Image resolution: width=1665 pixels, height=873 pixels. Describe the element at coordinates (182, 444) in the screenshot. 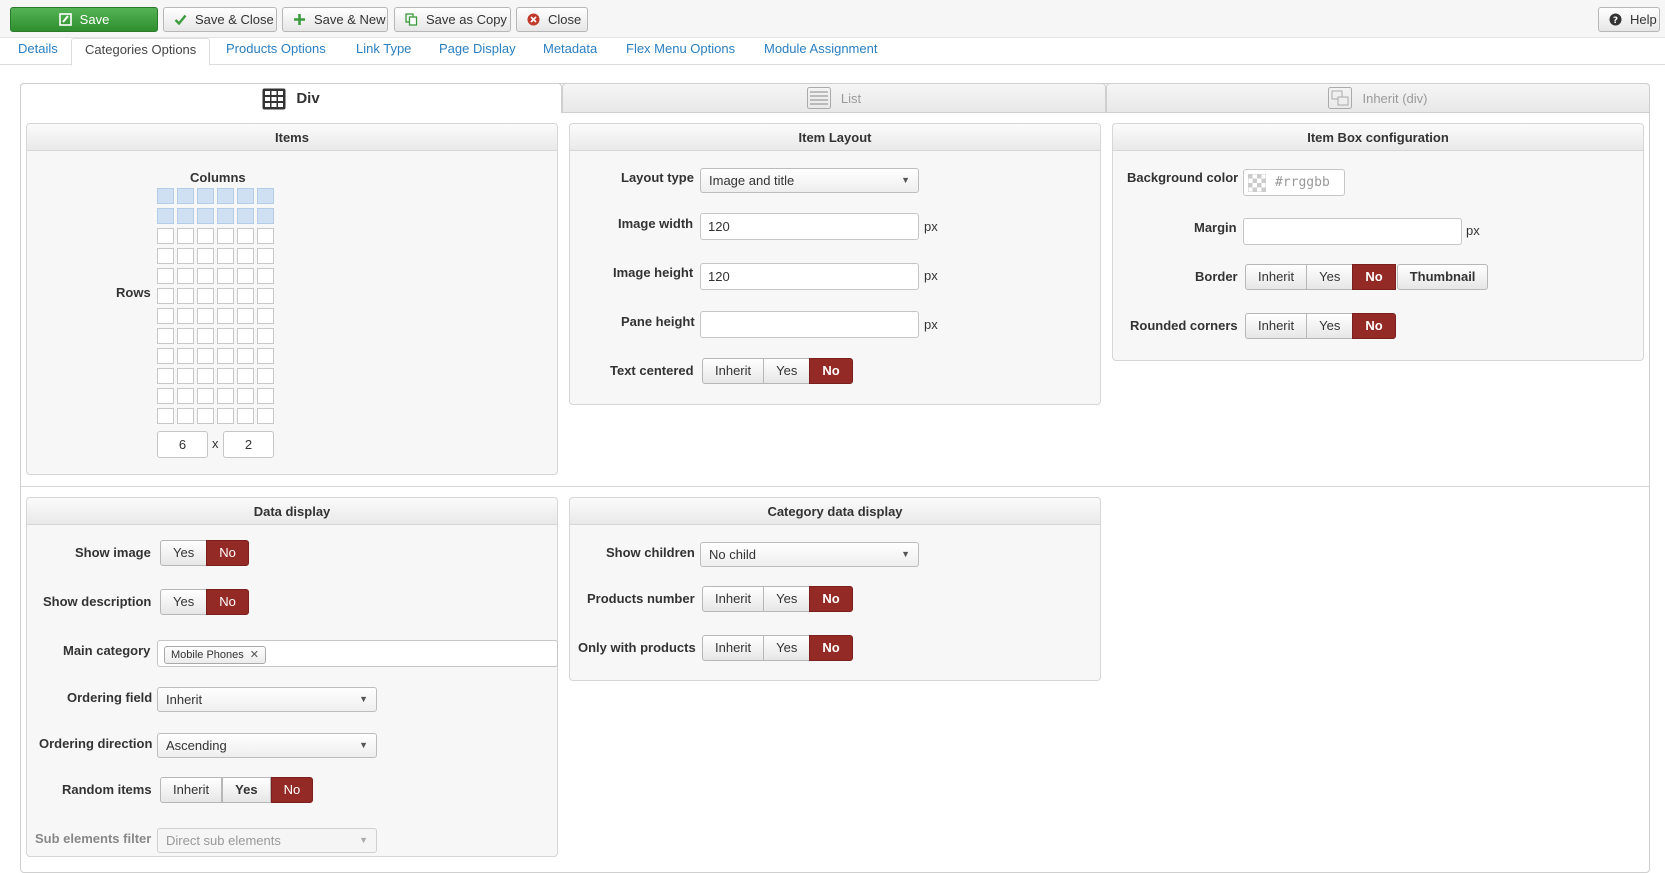

I see `columns-count-input: 6` at that location.